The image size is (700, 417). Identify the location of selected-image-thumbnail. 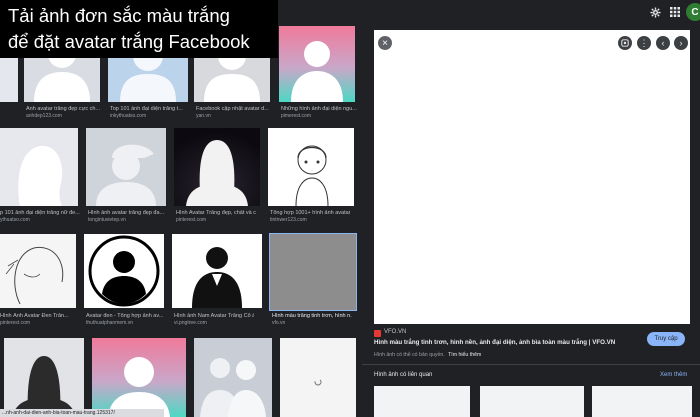
(313, 272).